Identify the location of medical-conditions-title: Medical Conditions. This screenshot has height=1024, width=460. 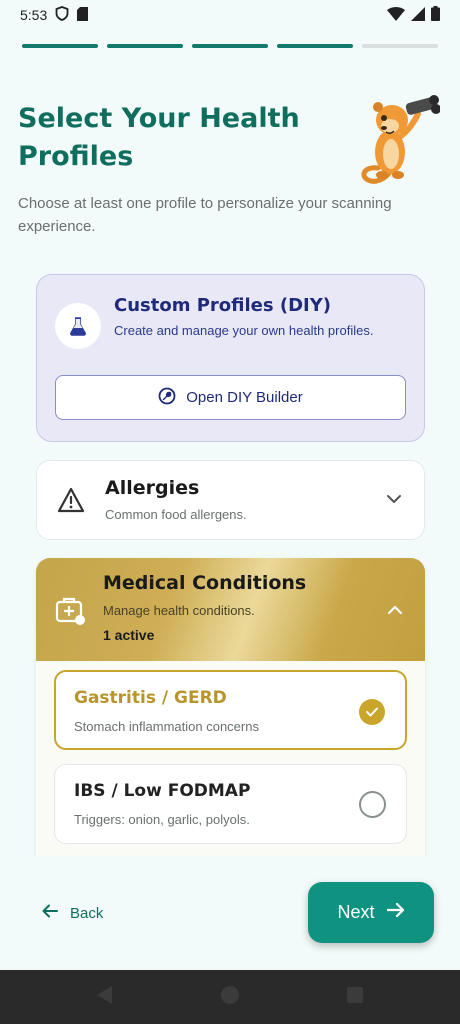
(205, 583).